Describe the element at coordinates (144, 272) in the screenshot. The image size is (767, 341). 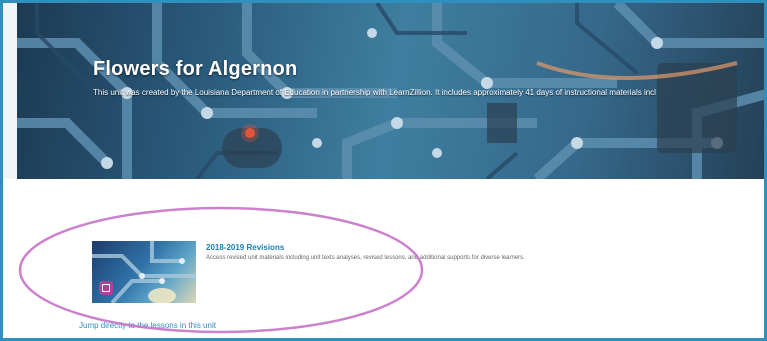
I see `revisions-thumbnail` at that location.